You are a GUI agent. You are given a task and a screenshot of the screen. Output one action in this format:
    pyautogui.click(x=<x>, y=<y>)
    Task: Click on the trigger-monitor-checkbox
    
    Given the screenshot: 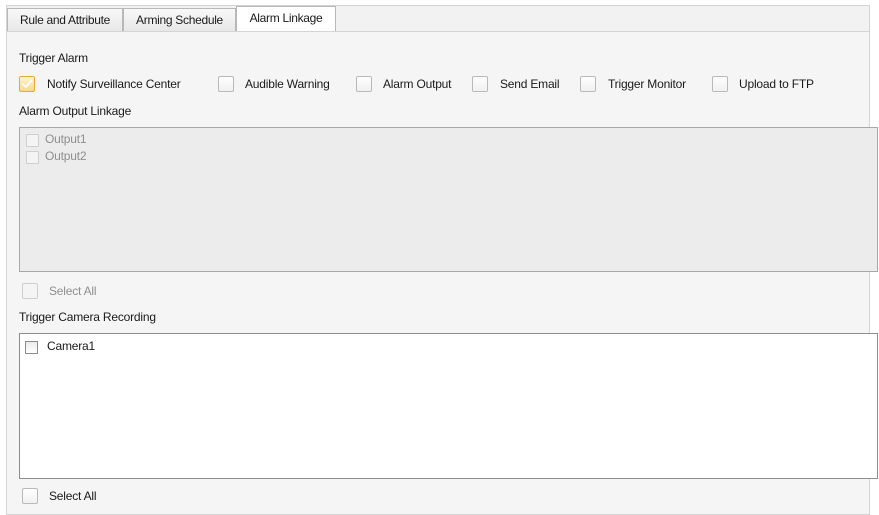 What is the action you would take?
    pyautogui.click(x=588, y=84)
    